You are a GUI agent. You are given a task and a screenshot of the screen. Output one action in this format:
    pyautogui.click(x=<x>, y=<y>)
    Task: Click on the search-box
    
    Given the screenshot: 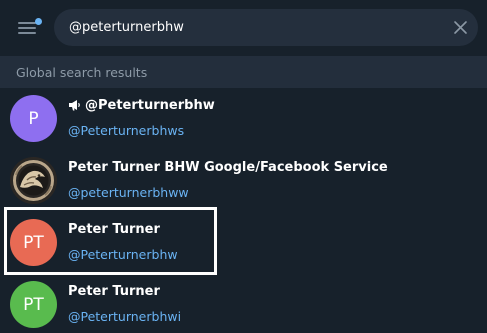 What is the action you would take?
    pyautogui.click(x=266, y=27)
    